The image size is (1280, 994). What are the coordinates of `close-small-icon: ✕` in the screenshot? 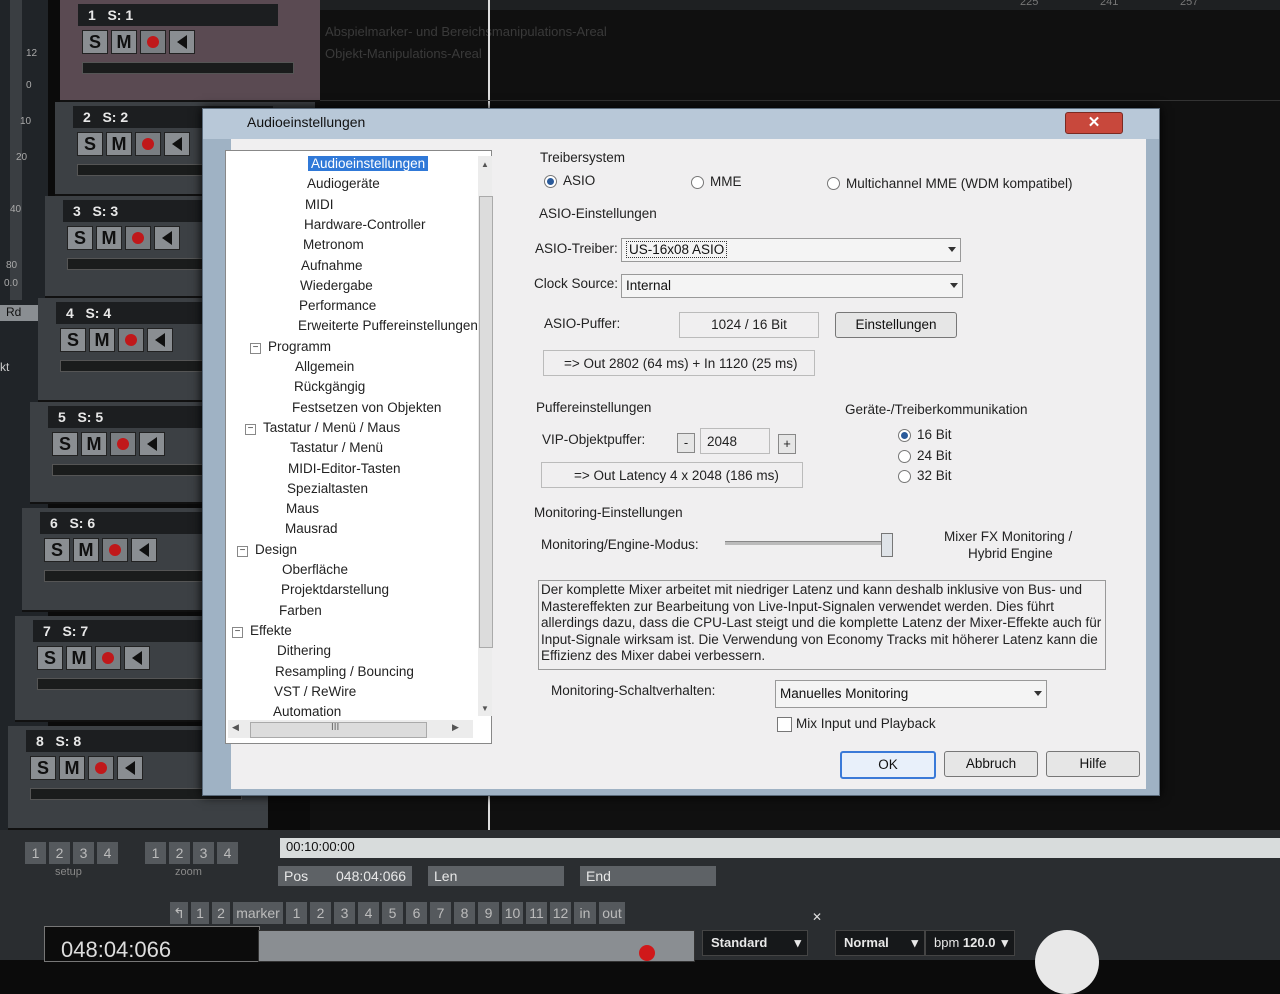 It's located at (817, 917).